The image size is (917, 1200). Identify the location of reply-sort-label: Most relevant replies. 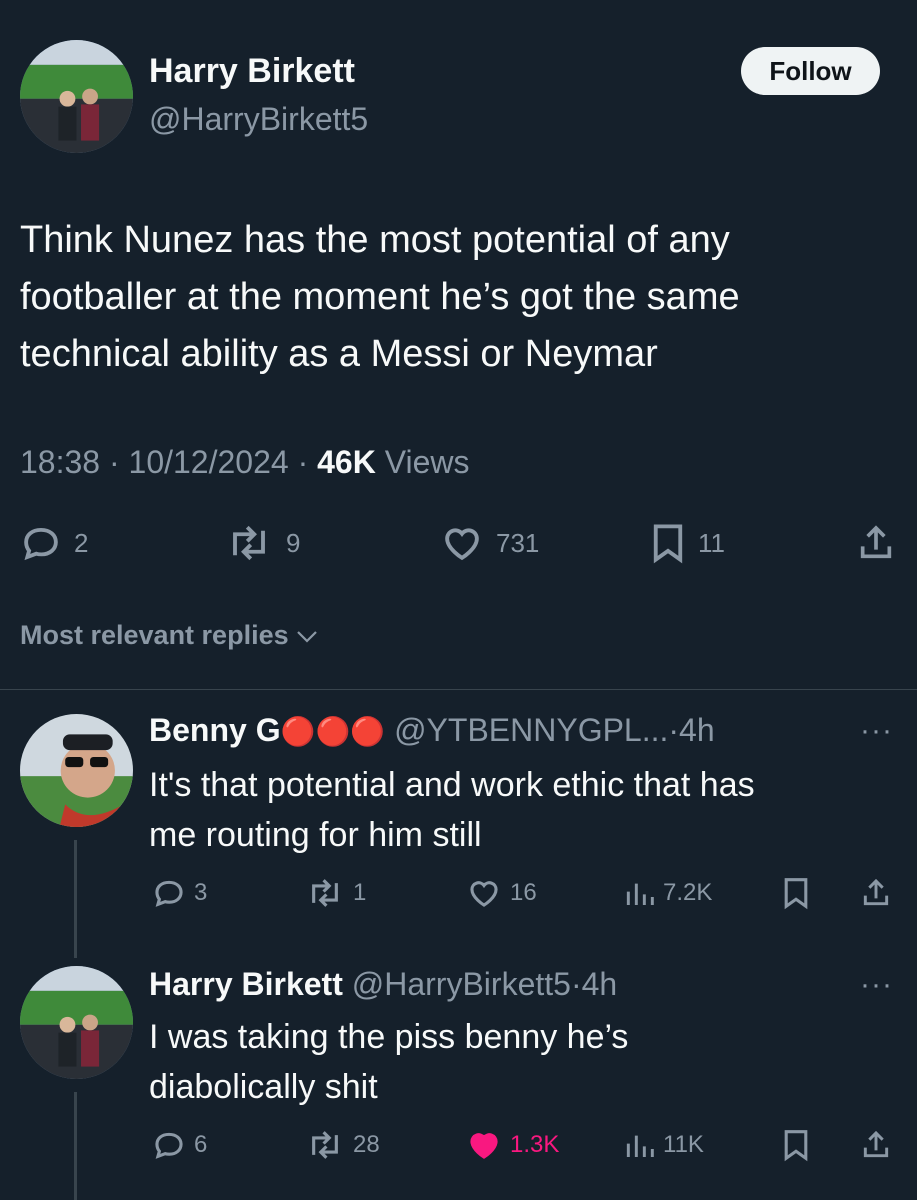
(154, 635).